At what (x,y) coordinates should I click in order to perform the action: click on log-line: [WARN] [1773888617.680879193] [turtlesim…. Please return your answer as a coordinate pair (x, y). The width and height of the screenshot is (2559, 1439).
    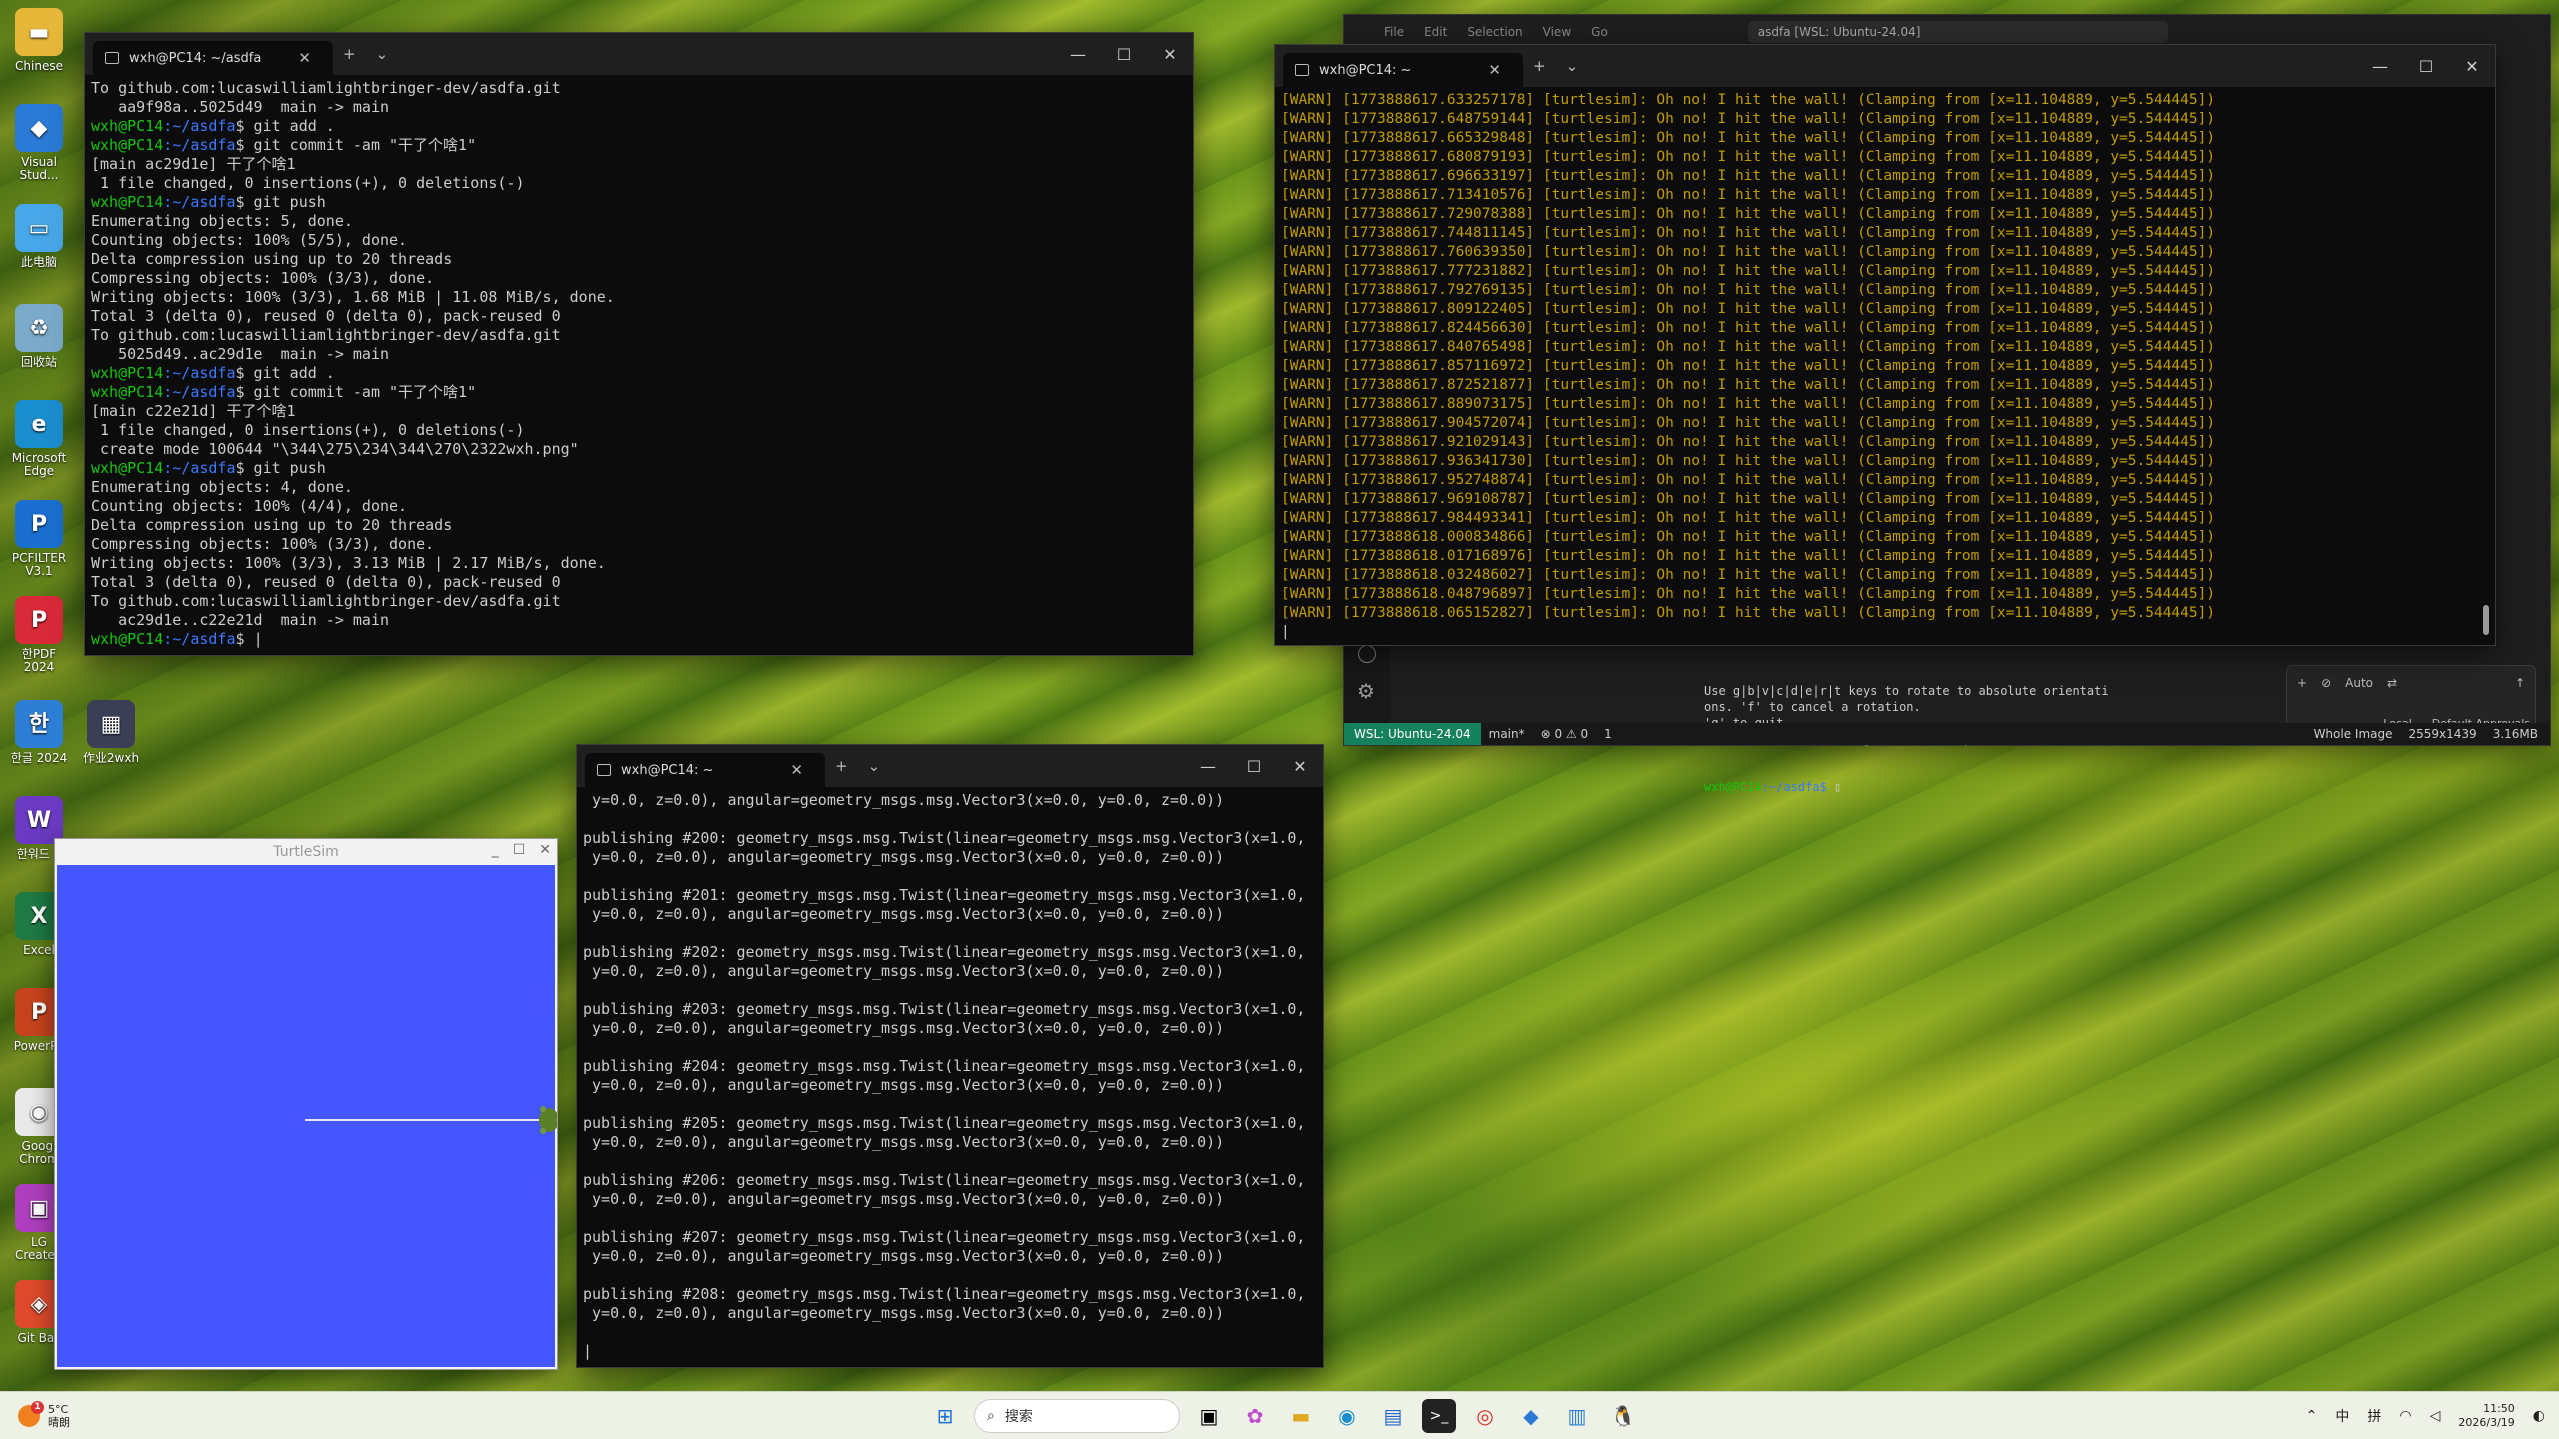
    Looking at the image, I should click on (1748, 157).